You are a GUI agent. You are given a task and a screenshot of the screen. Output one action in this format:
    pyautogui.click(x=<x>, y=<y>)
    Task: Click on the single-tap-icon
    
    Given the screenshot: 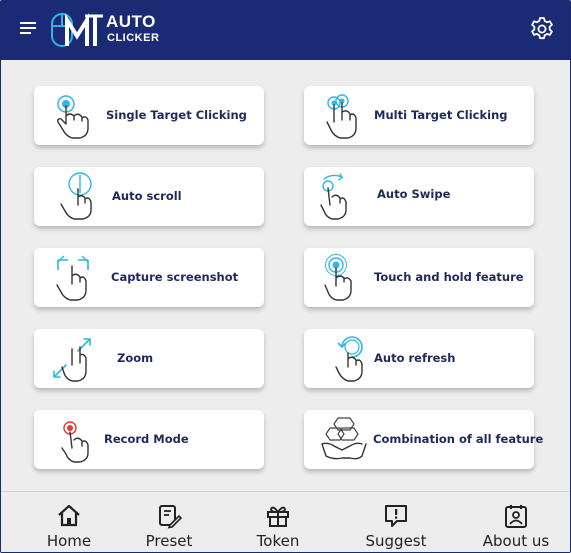 What is the action you would take?
    pyautogui.click(x=73, y=117)
    